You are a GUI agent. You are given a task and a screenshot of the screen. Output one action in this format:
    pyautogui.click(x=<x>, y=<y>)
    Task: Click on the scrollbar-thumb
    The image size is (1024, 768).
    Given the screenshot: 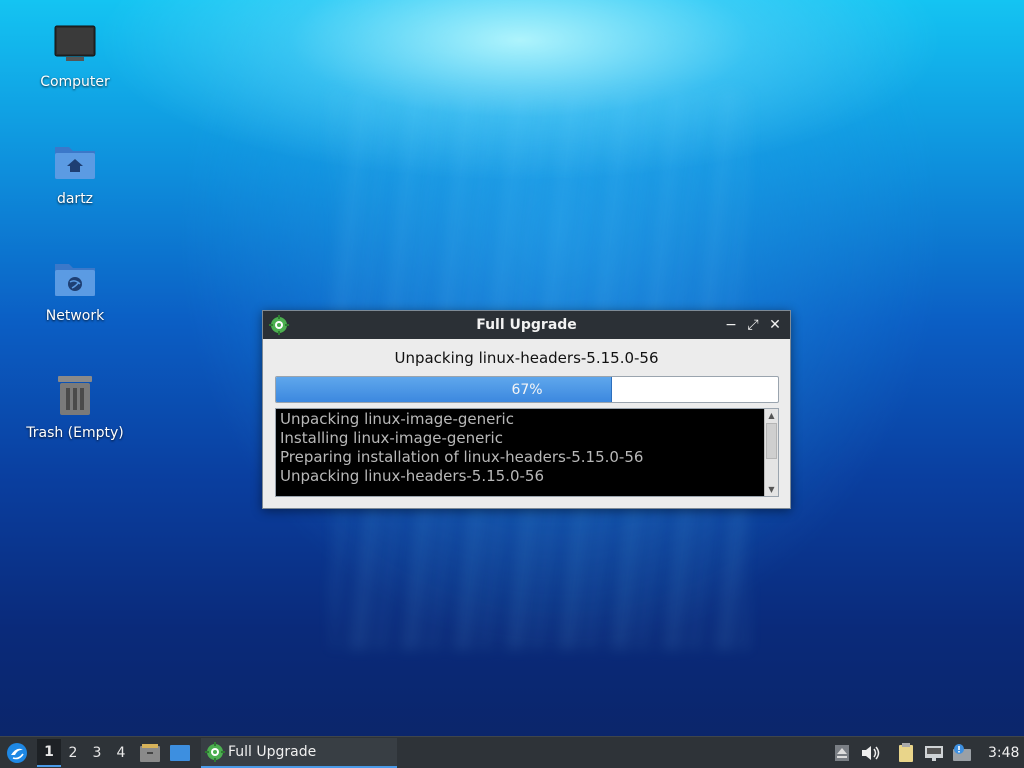 What is the action you would take?
    pyautogui.click(x=771, y=441)
    